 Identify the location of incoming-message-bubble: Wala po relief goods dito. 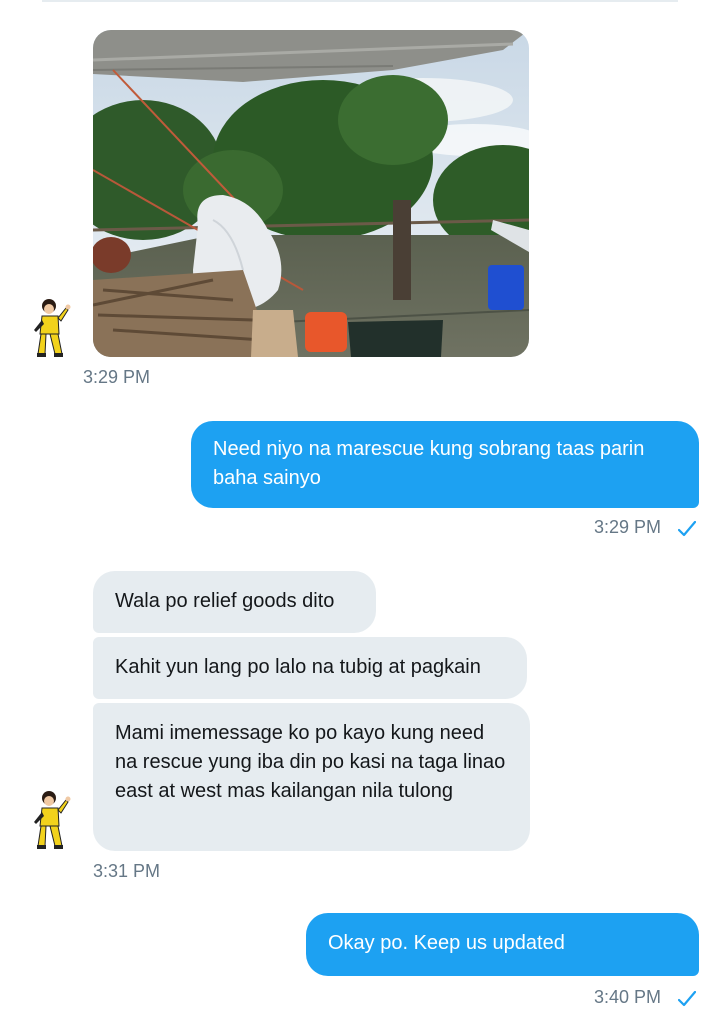
(234, 602).